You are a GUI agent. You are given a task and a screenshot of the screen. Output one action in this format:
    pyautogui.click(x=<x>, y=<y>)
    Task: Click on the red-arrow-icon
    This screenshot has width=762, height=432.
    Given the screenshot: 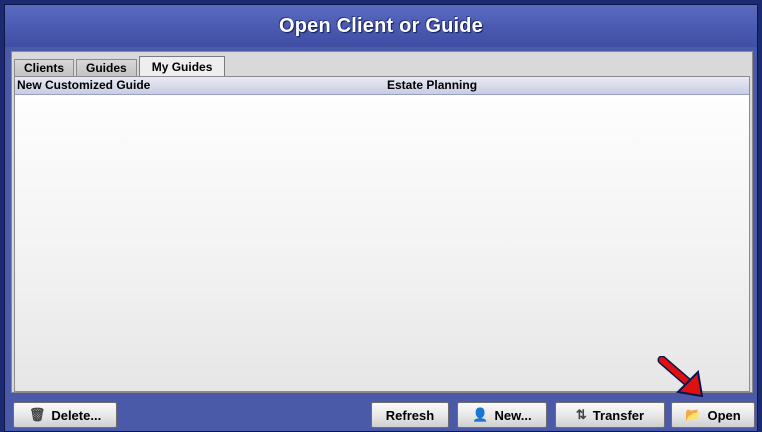 What is the action you would take?
    pyautogui.click(x=680, y=377)
    